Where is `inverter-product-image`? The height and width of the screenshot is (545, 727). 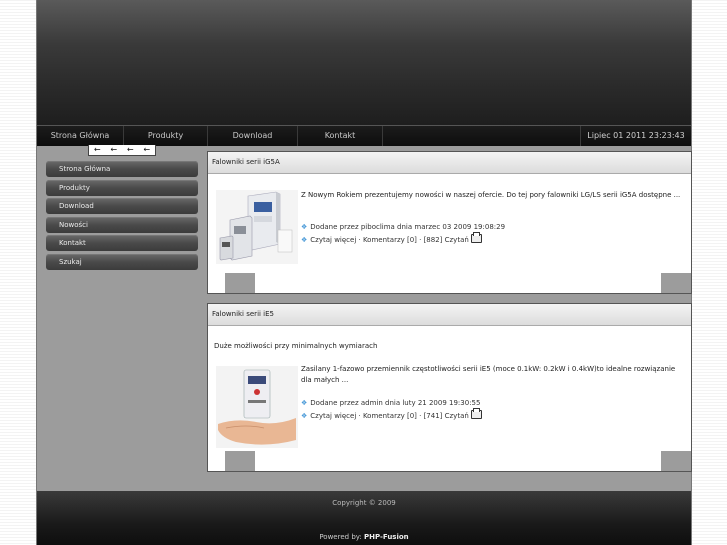 inverter-product-image is located at coordinates (257, 227).